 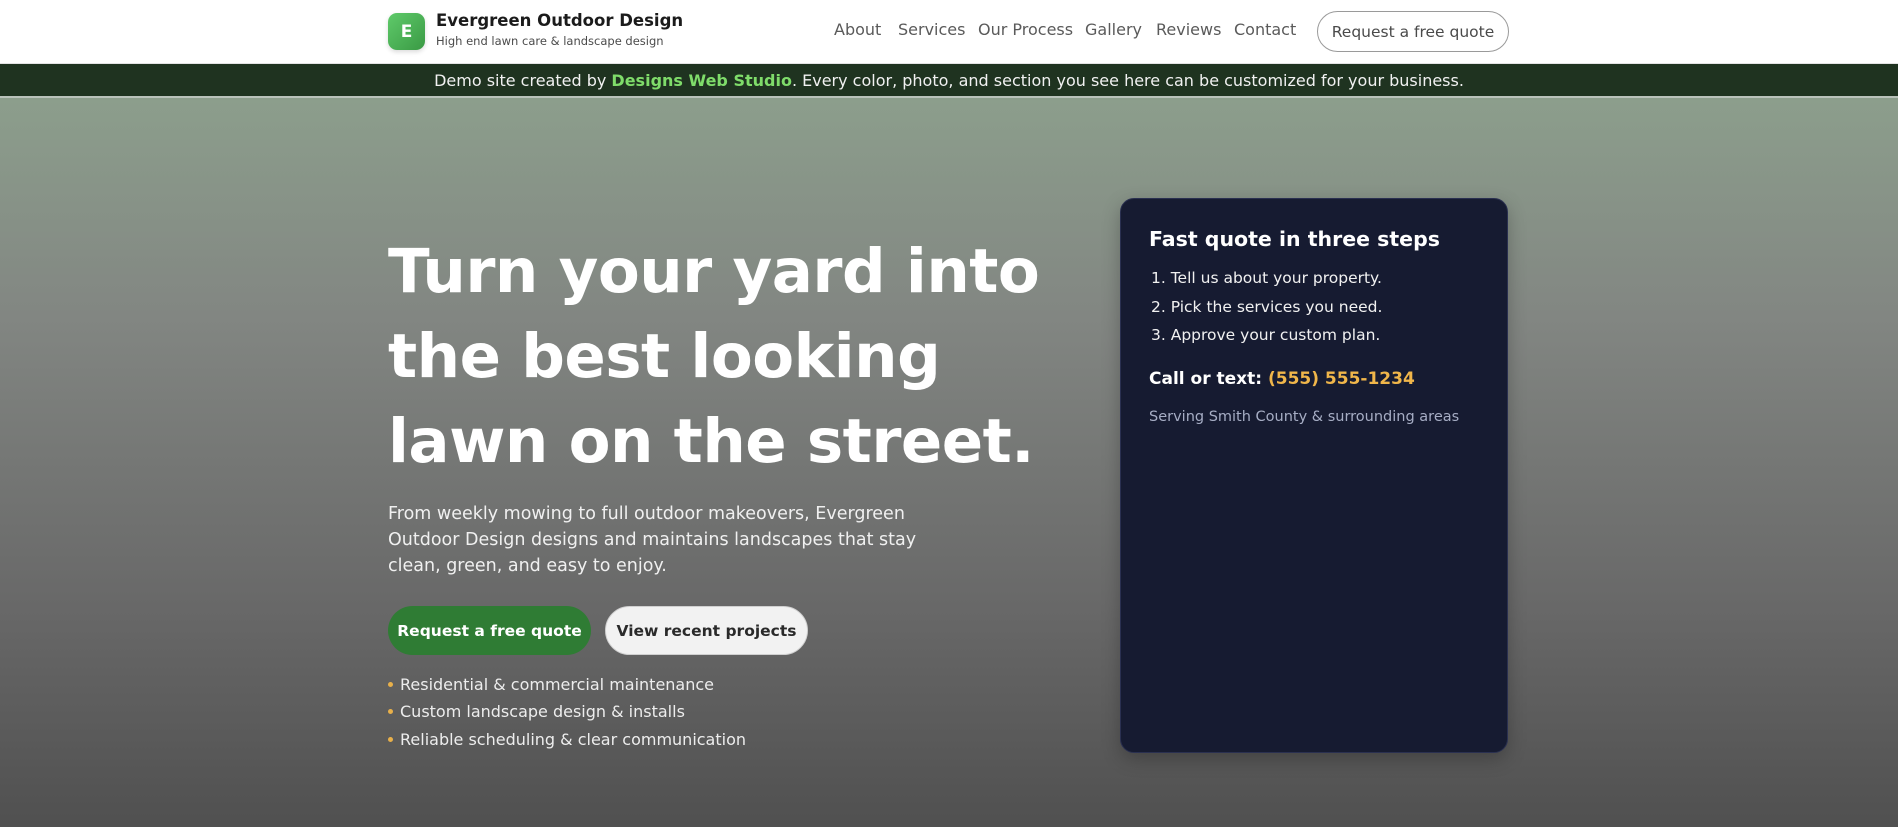 What do you see at coordinates (1266, 335) in the screenshot?
I see `quote-step: 3. Approve your custom plan.` at bounding box center [1266, 335].